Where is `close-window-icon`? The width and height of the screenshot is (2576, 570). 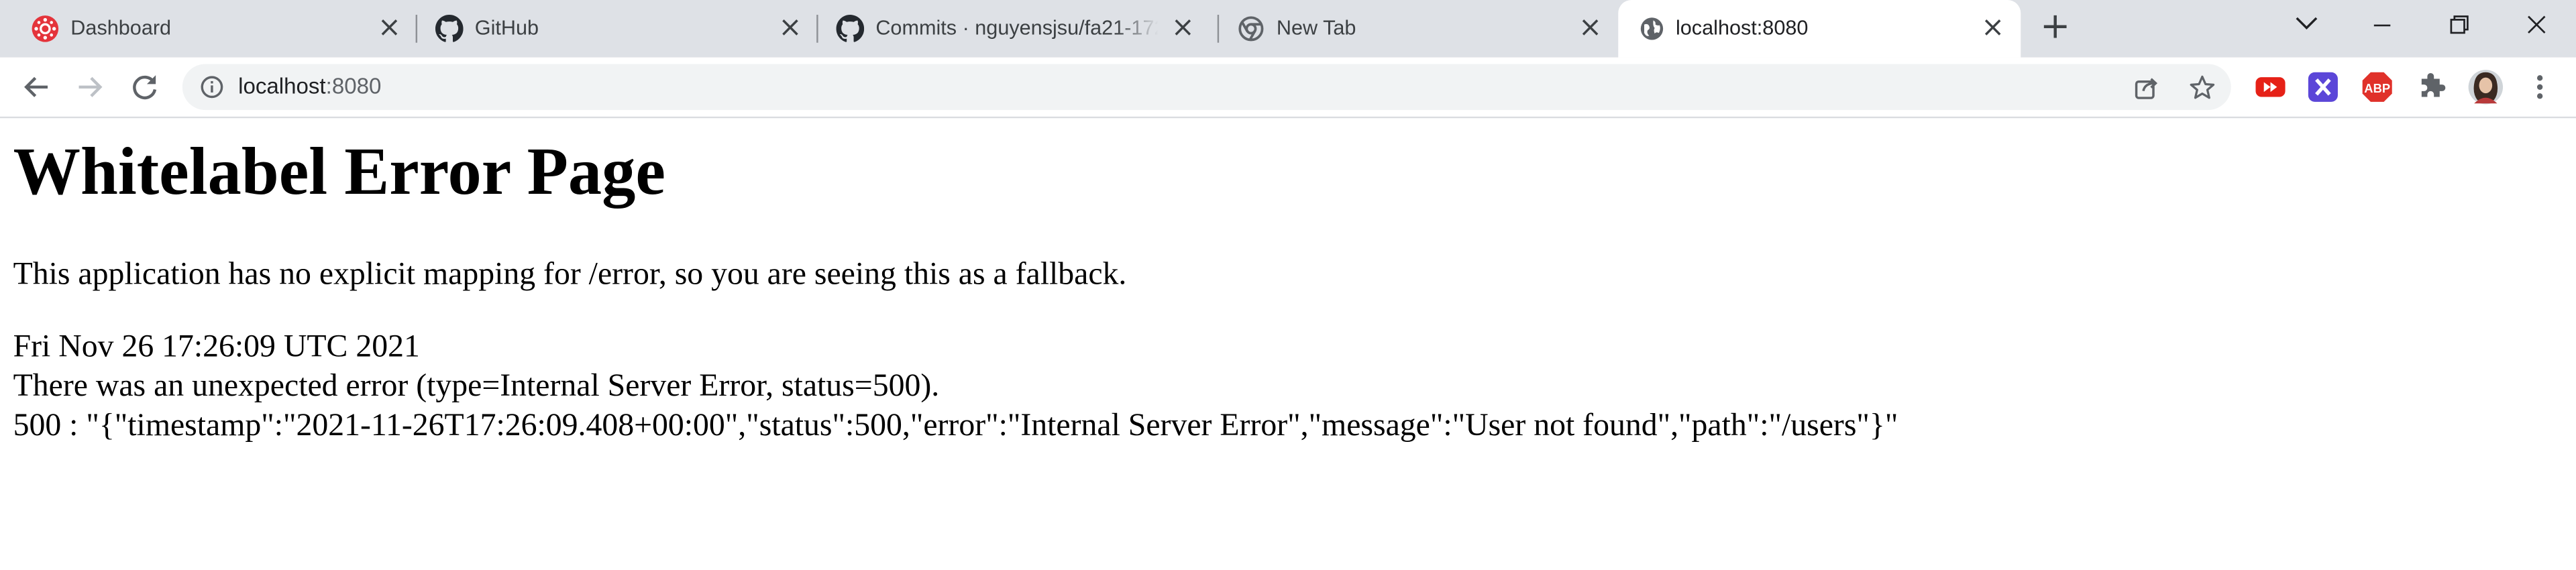 close-window-icon is located at coordinates (2537, 26).